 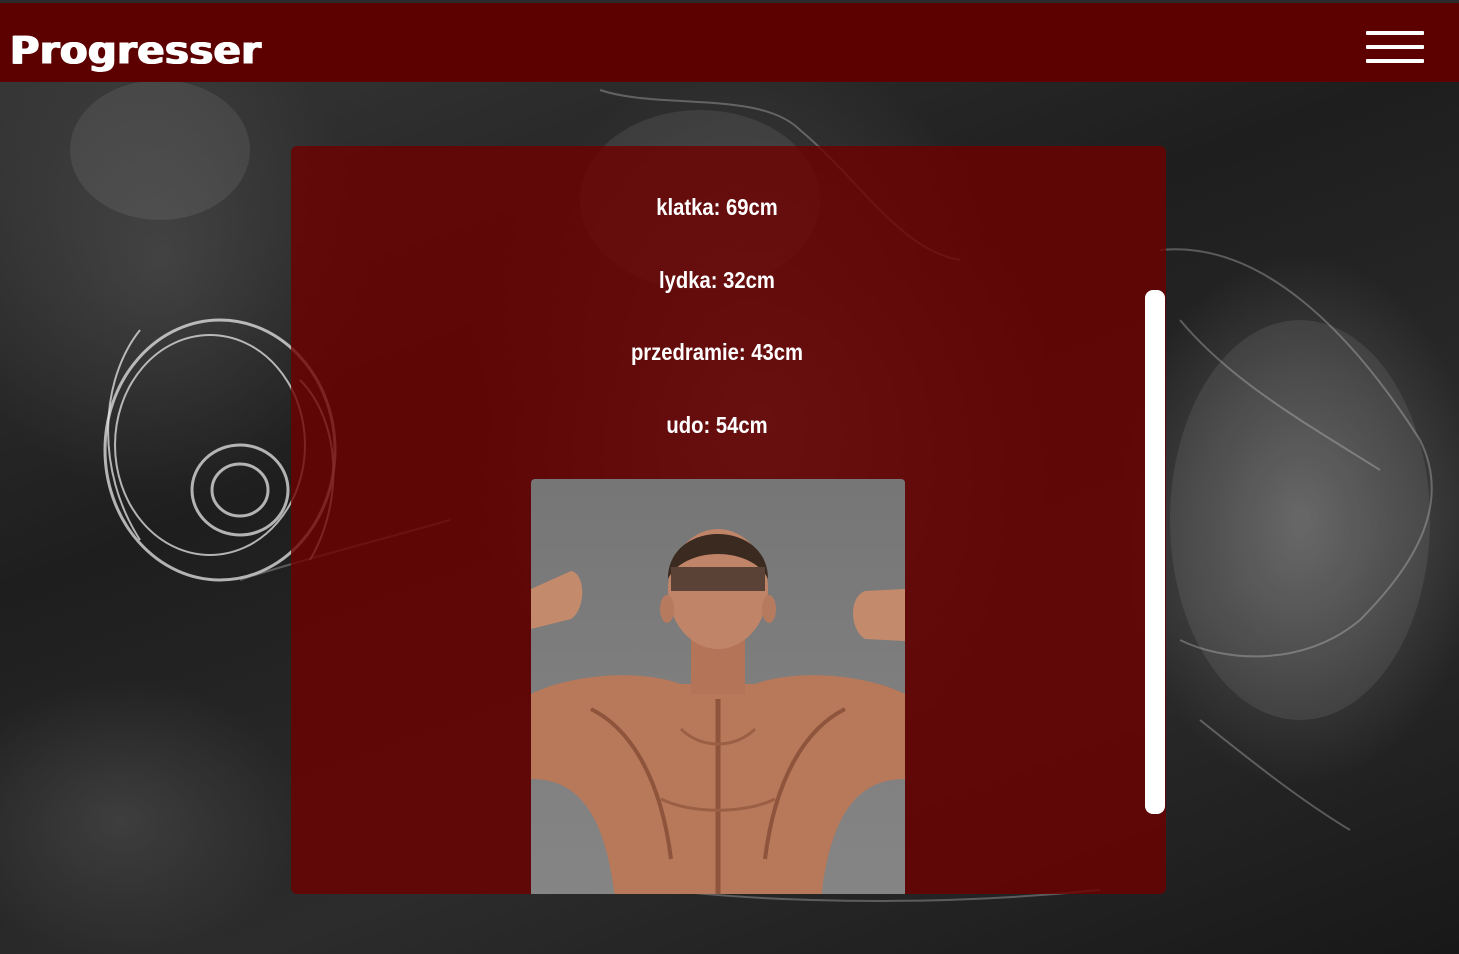 What do you see at coordinates (135, 51) in the screenshot?
I see `brand-logo: Progresser` at bounding box center [135, 51].